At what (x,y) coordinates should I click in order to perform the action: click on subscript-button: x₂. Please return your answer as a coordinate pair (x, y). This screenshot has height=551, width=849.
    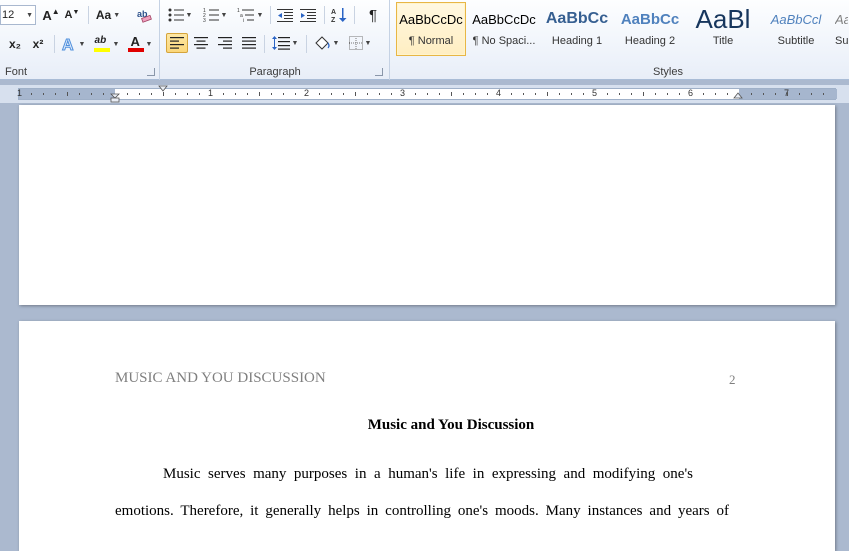
    Looking at the image, I should click on (15, 44).